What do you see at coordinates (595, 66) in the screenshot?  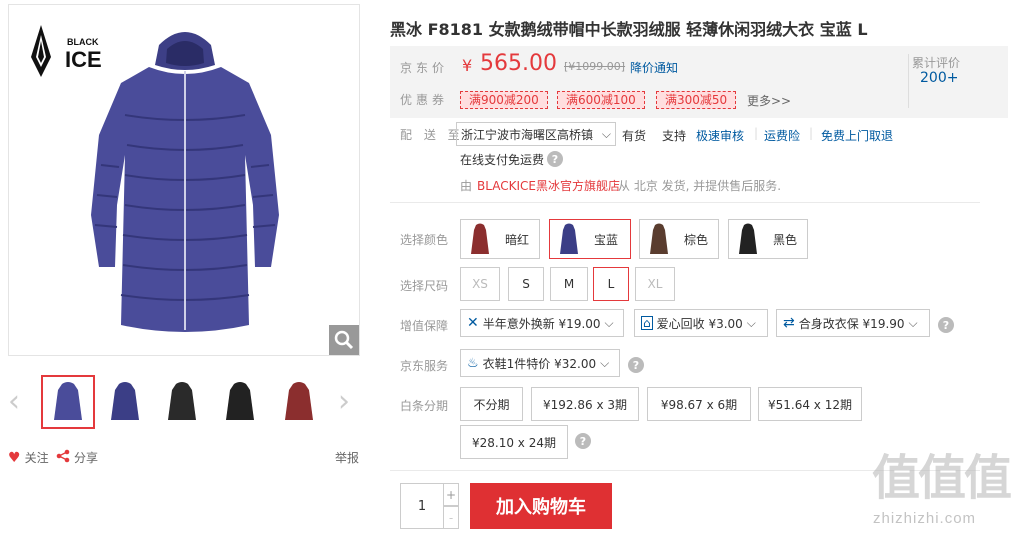 I see `original-price: [¥1099.00]` at bounding box center [595, 66].